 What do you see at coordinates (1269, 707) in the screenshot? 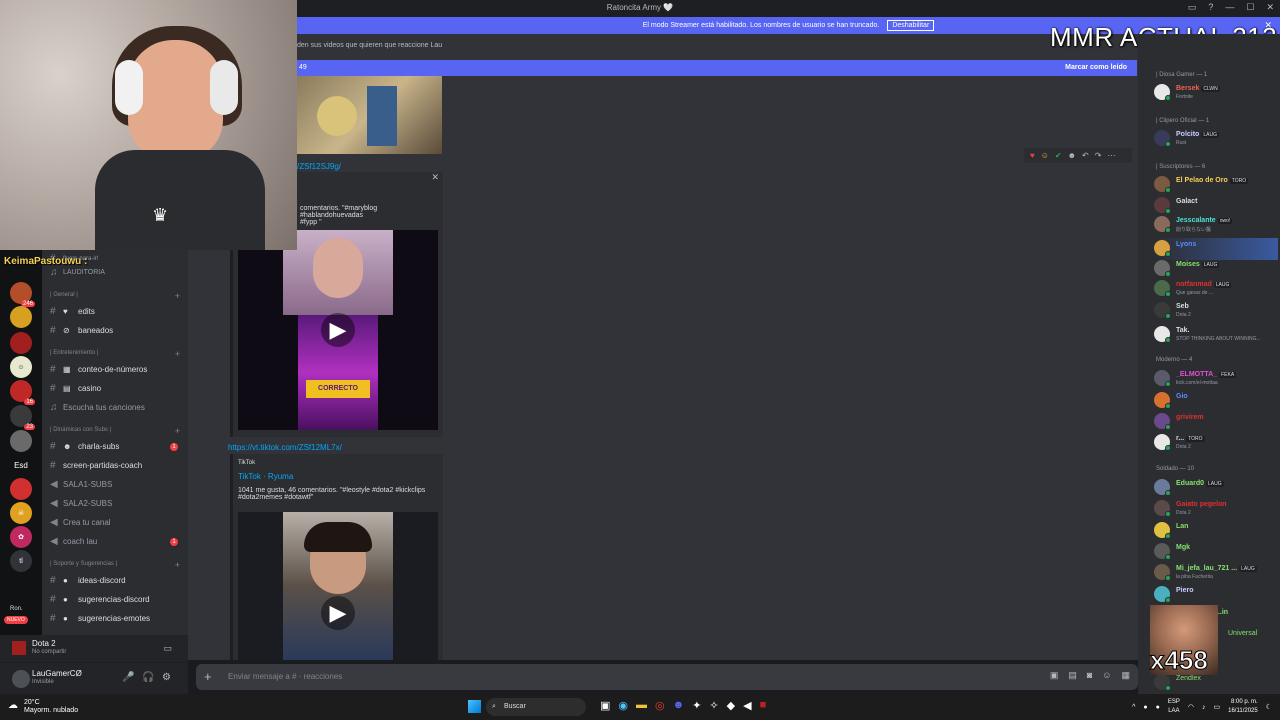
I see `notification-icon: ☾` at bounding box center [1269, 707].